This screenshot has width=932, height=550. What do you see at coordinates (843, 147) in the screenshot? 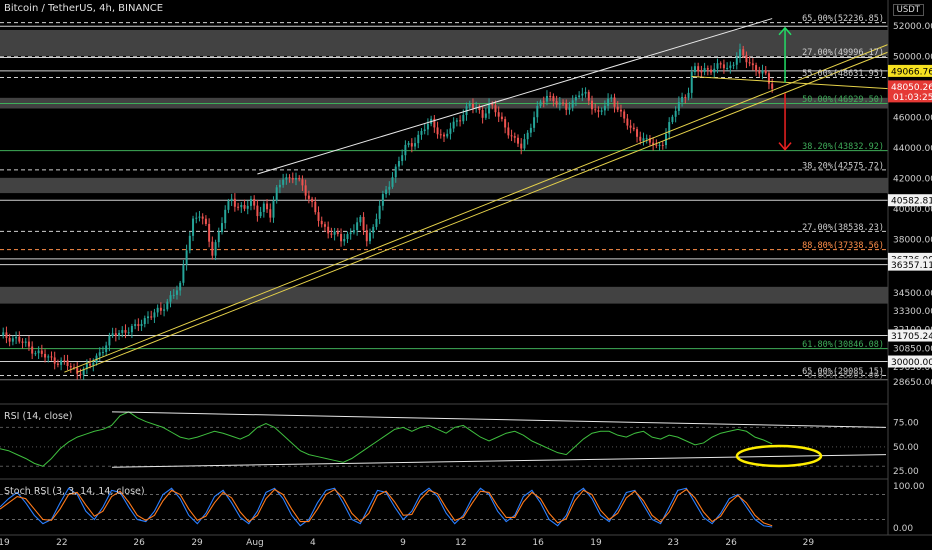
I see `fib-level-label: 38.20%(43832.92)` at bounding box center [843, 147].